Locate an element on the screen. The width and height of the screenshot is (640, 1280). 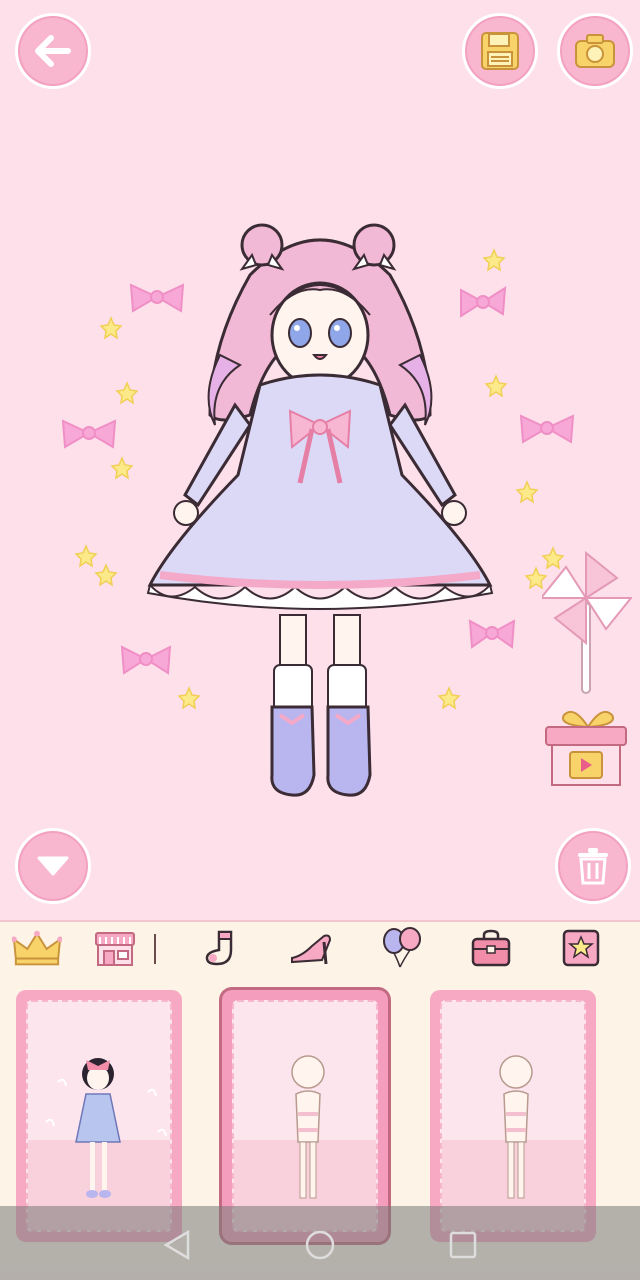
gift-video-button is located at coordinates (588, 746).